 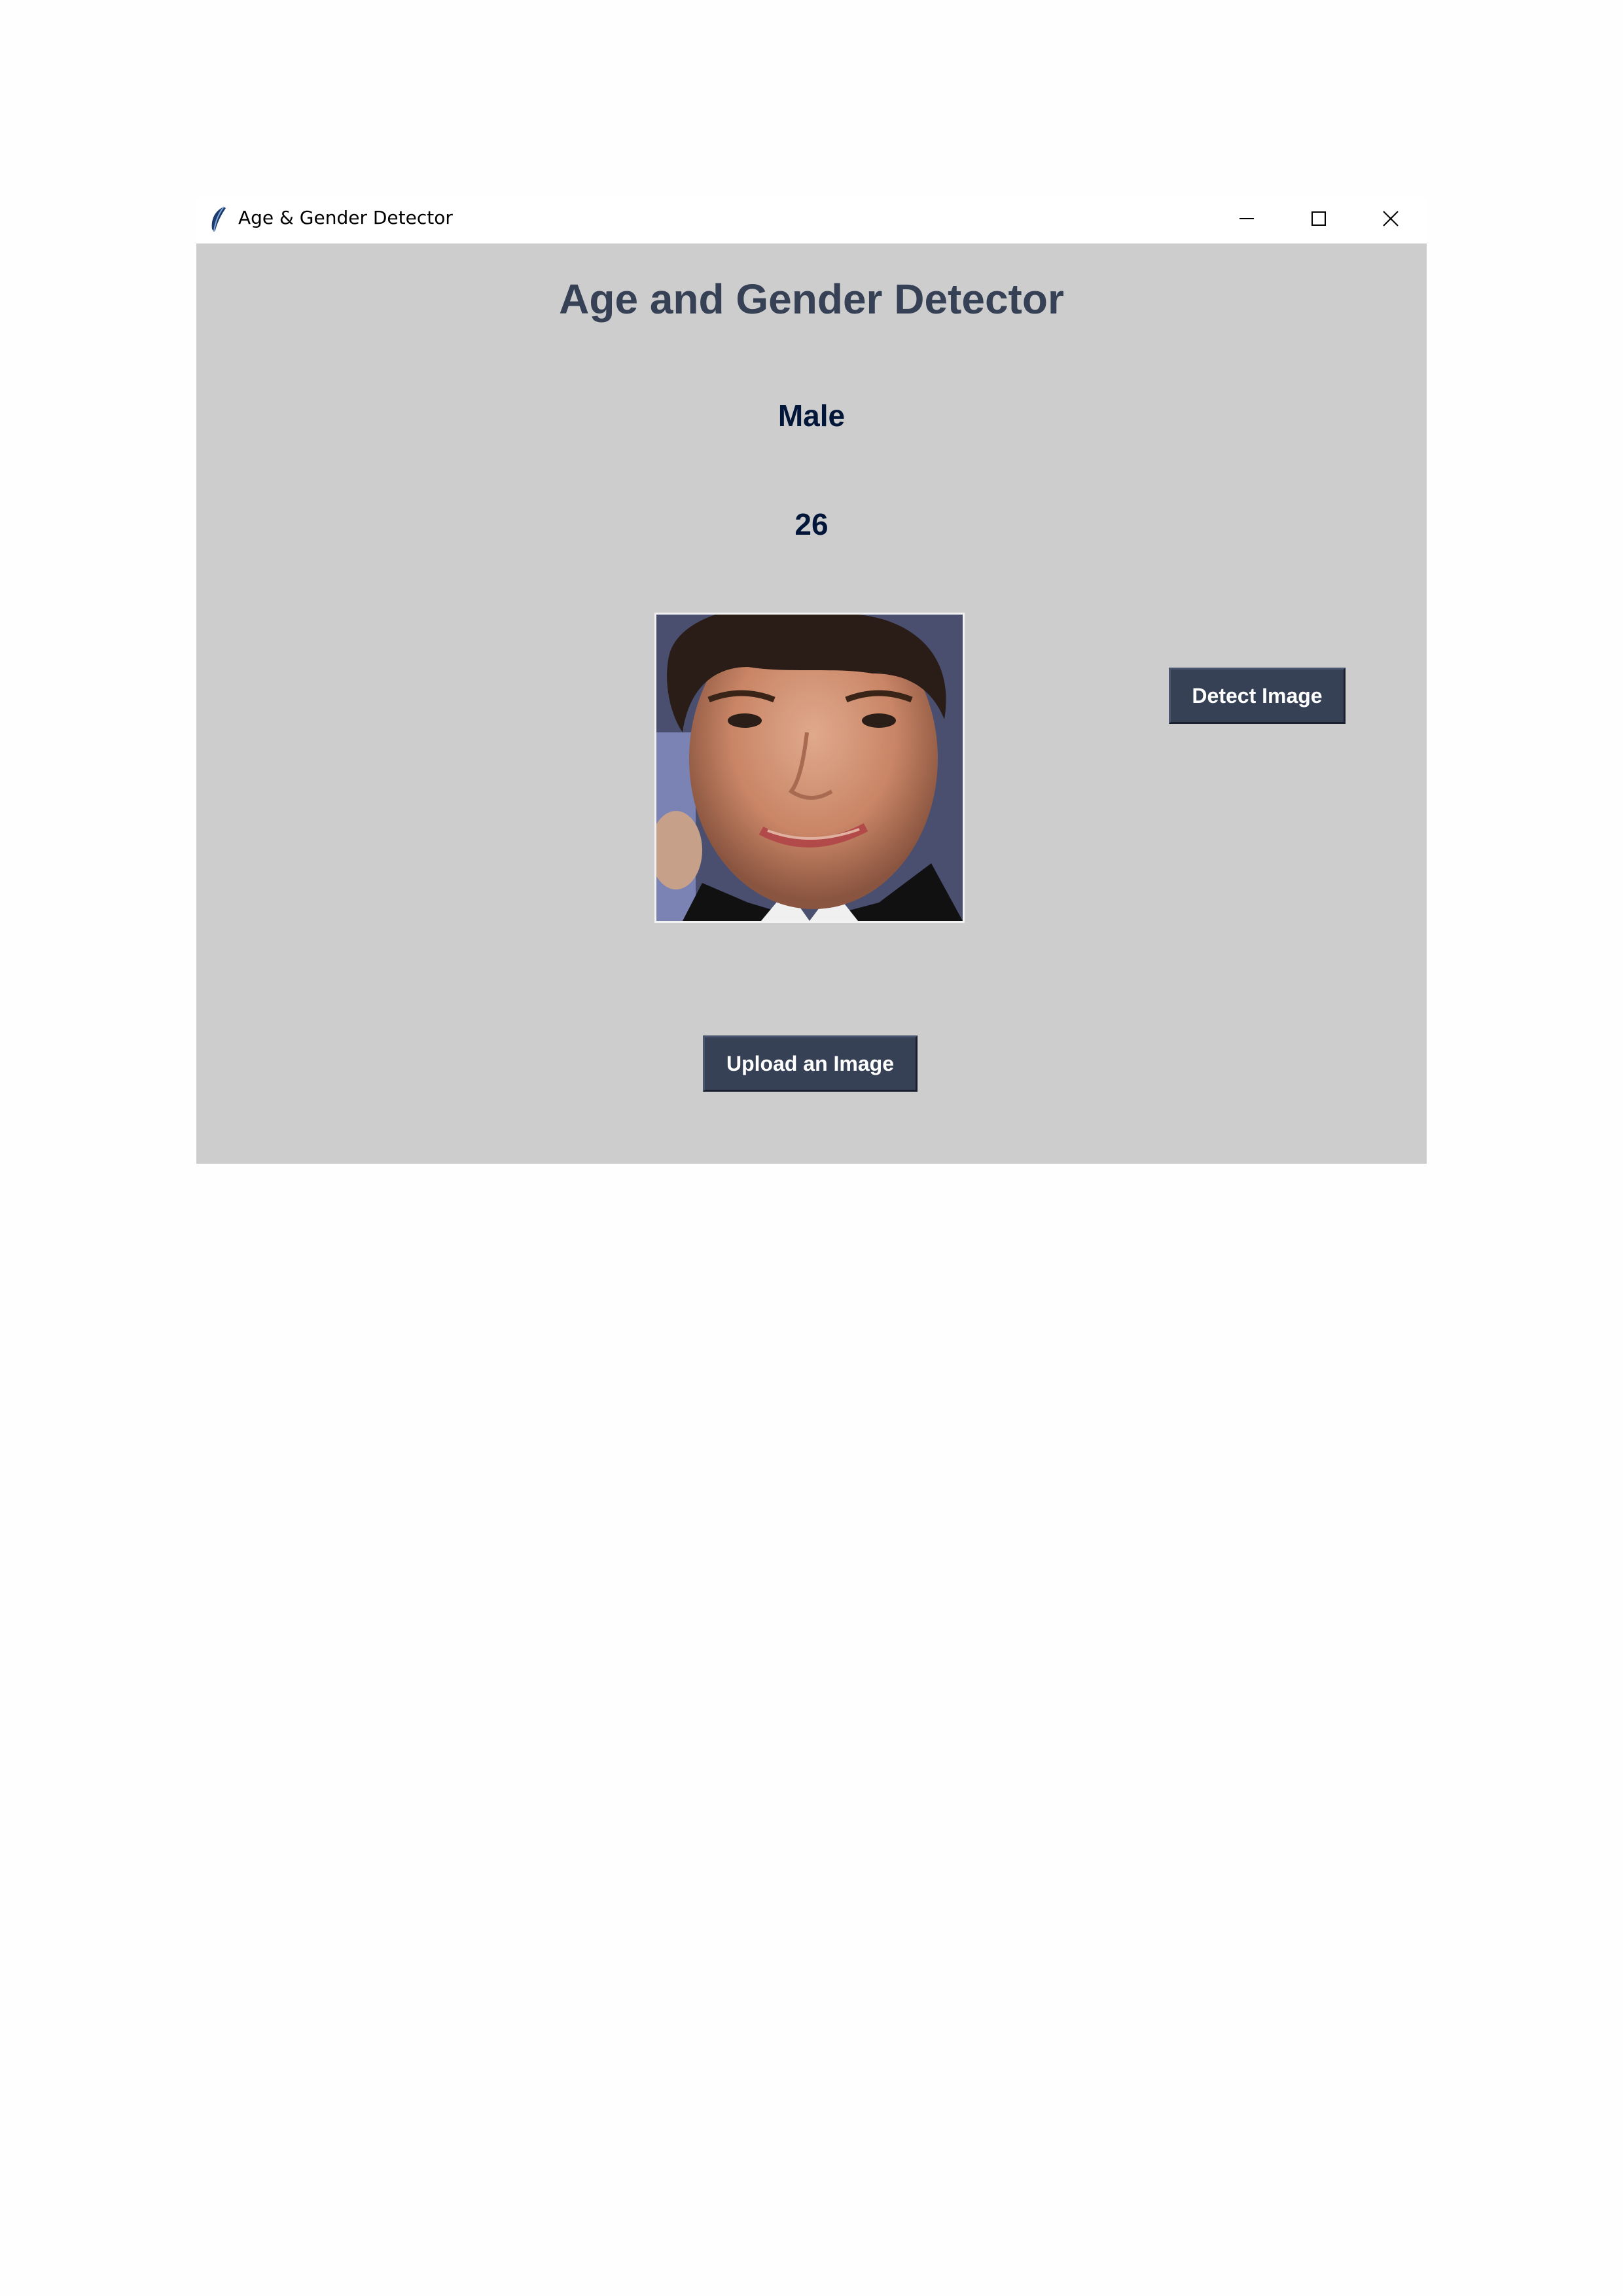 What do you see at coordinates (810, 768) in the screenshot?
I see `uploaded-face-image` at bounding box center [810, 768].